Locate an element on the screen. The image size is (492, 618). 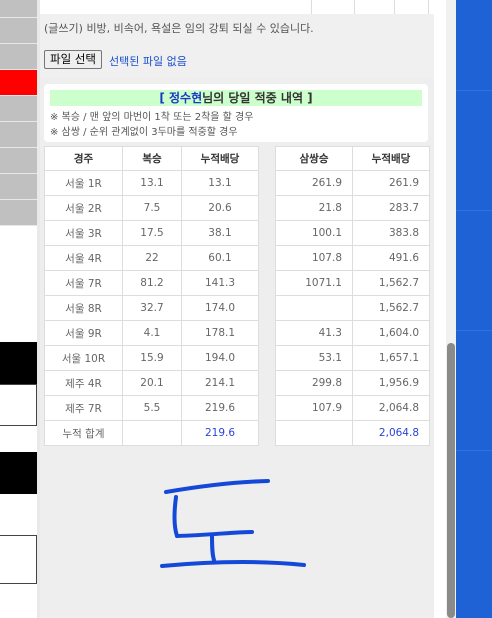
cumulative-cell: 2,064.8 is located at coordinates (391, 408).